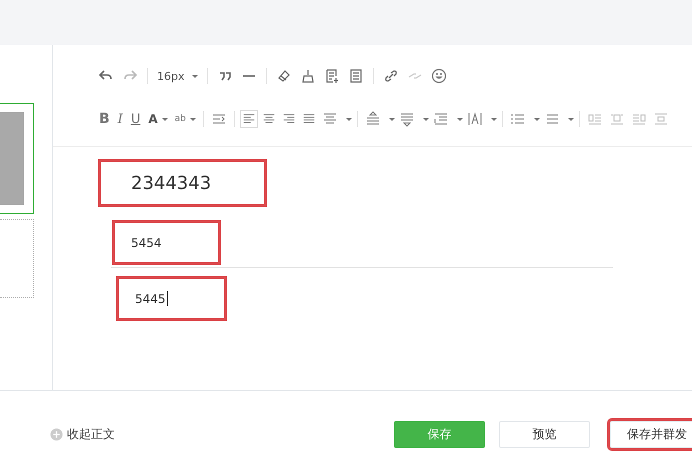  Describe the element at coordinates (356, 76) in the screenshot. I see `document-icon` at that location.